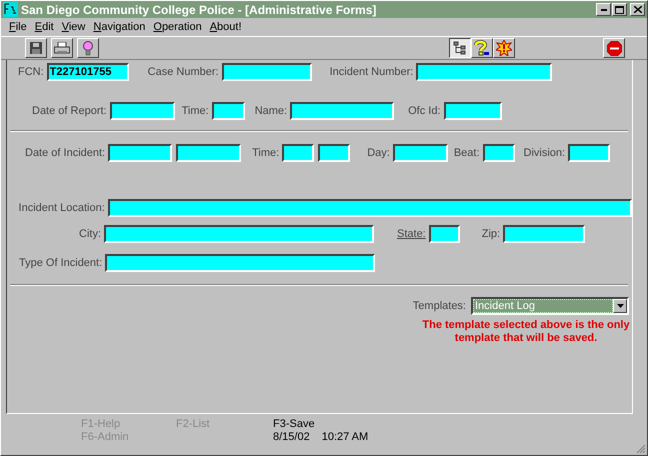 The width and height of the screenshot is (648, 456). What do you see at coordinates (345, 437) in the screenshot?
I see `status-time: 10:27 AM` at bounding box center [345, 437].